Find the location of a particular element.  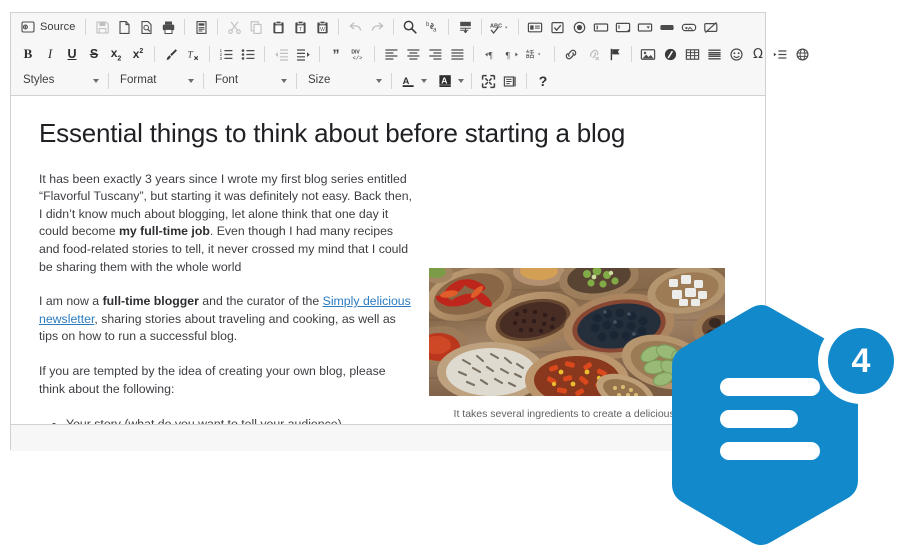

undo-icon is located at coordinates (355, 27).